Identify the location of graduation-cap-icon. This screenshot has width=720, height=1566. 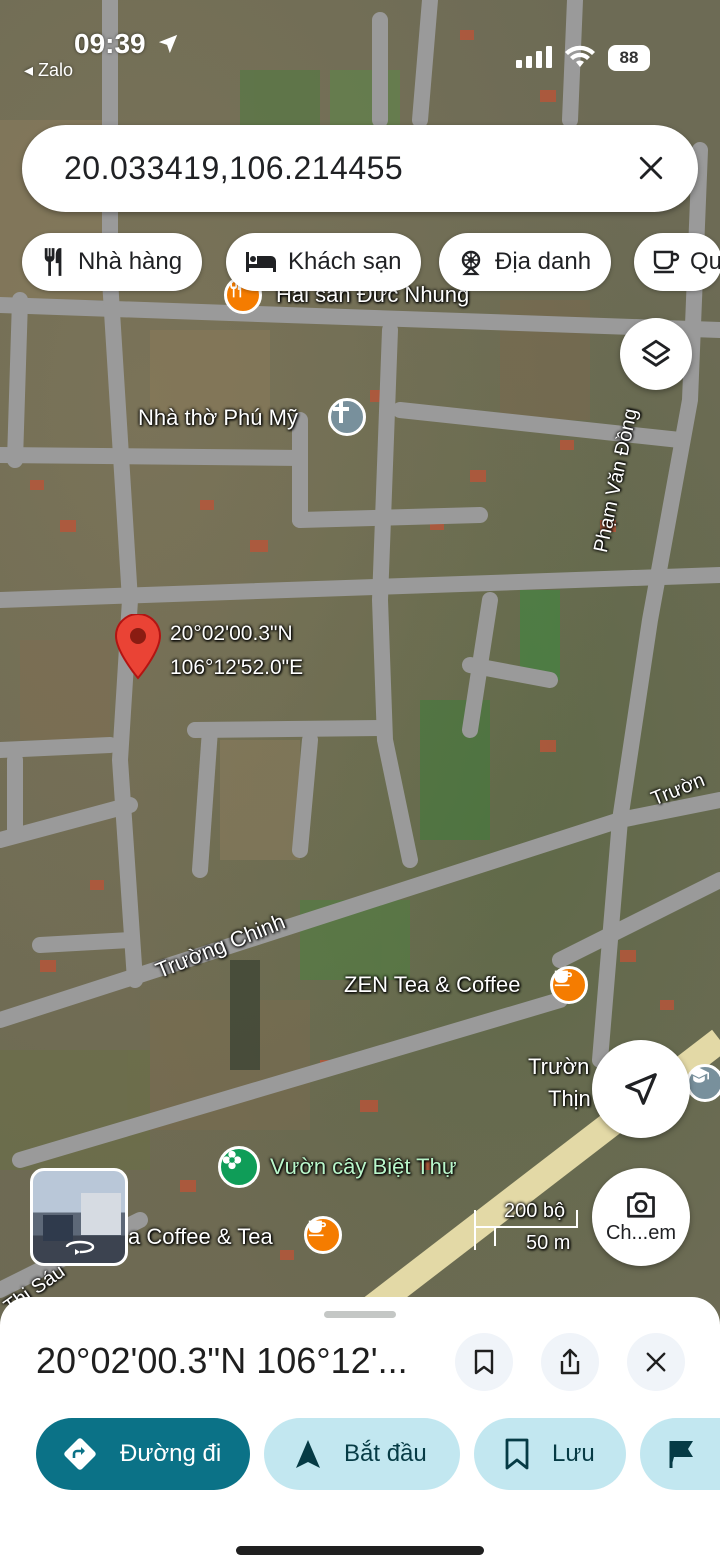
(699, 1075).